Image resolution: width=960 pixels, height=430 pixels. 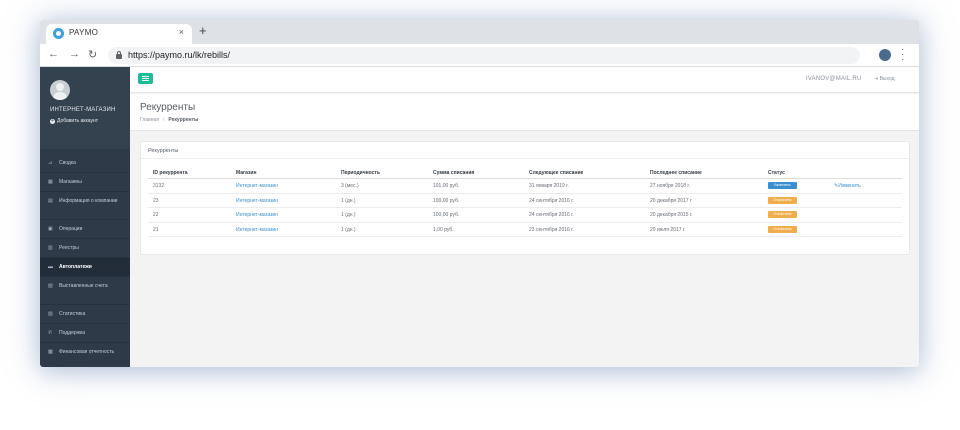 I want to click on sidebar-item: ⊿ Сводка, so click(x=85, y=163).